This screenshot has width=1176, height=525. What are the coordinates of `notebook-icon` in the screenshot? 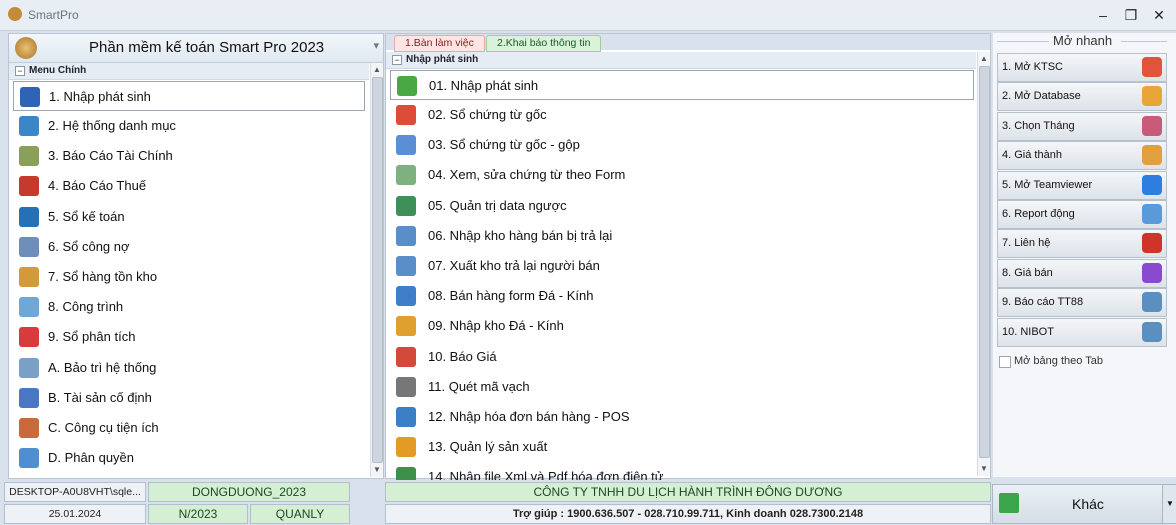 It's located at (30, 97).